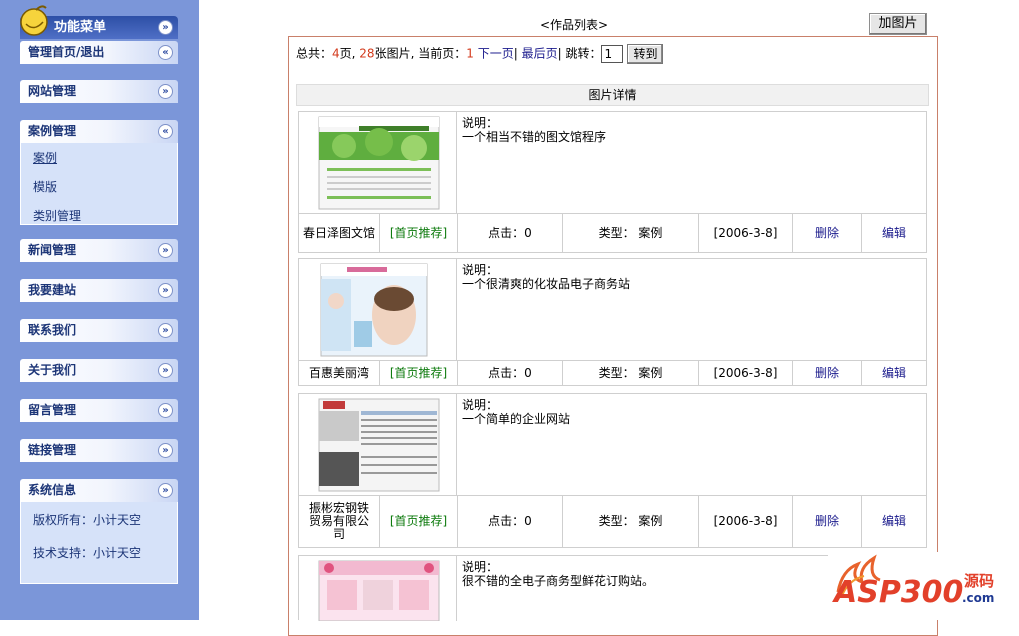  I want to click on sidebar-section-label: 网站管理, so click(52, 91).